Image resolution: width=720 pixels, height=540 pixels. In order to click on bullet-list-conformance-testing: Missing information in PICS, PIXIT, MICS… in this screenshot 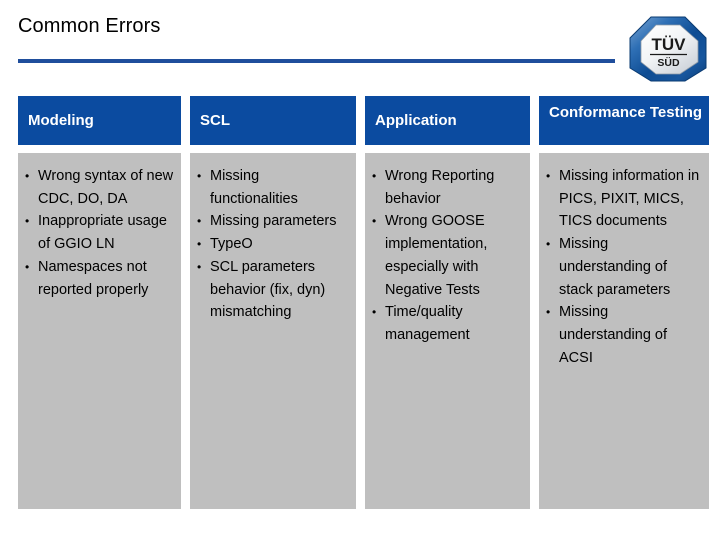, I will do `click(624, 267)`.